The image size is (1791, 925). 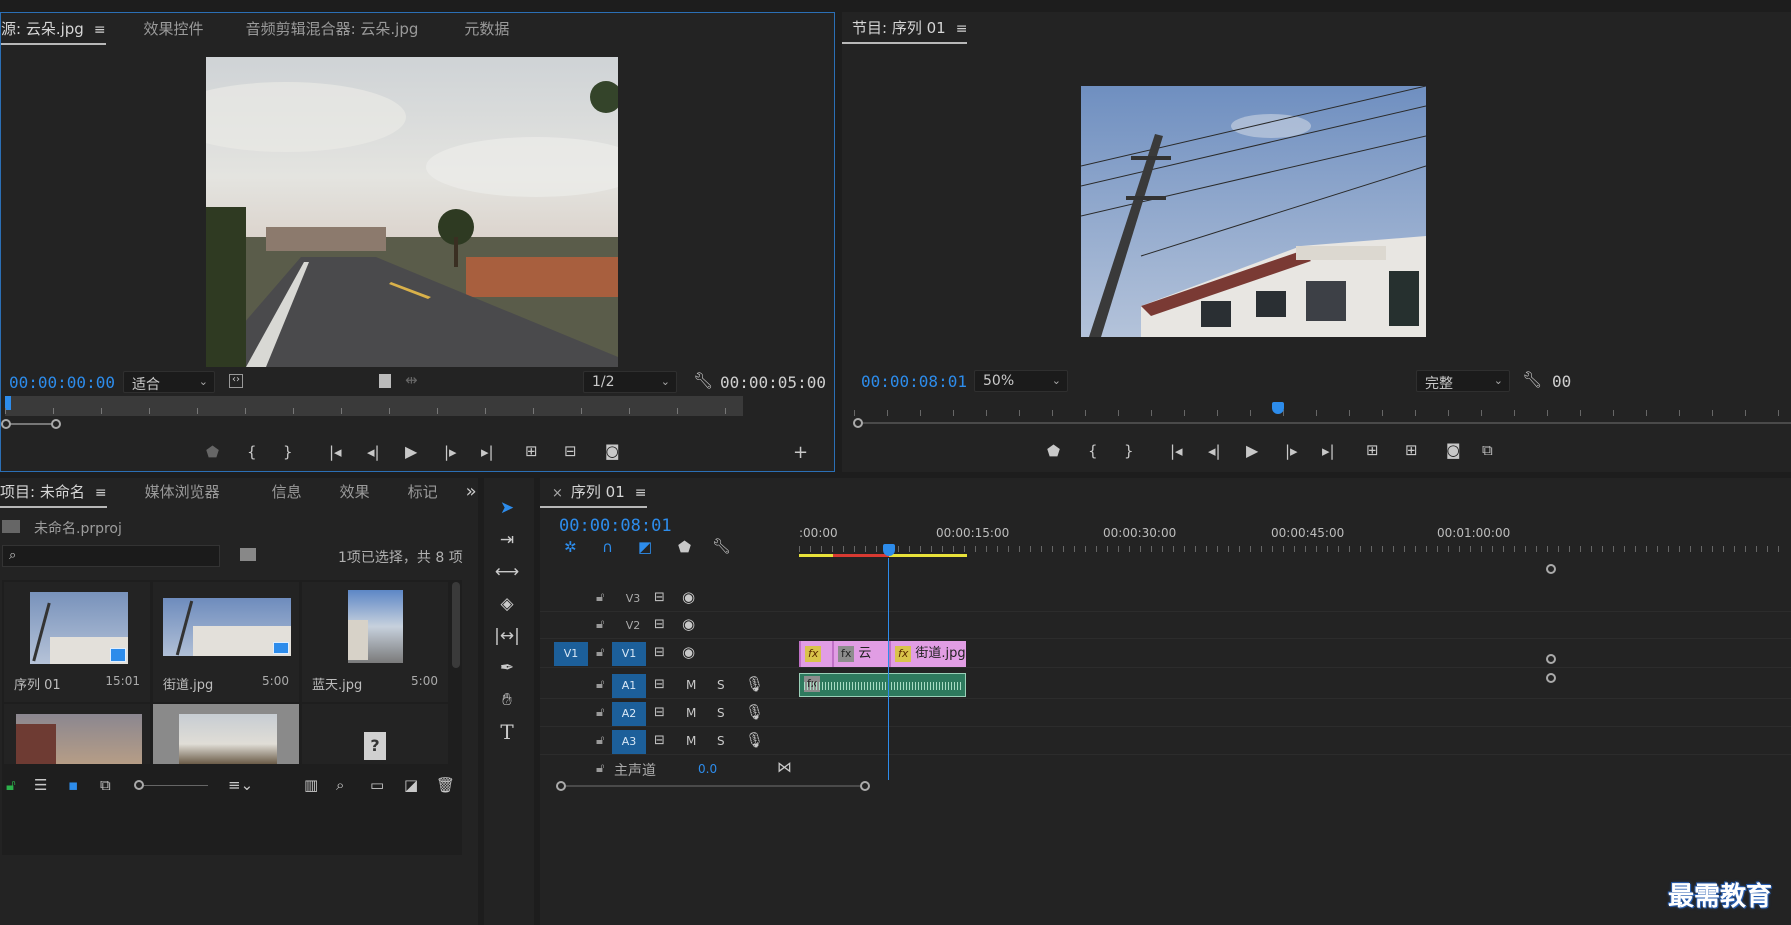 I want to click on new-bin-icon: ▭, so click(x=377, y=785).